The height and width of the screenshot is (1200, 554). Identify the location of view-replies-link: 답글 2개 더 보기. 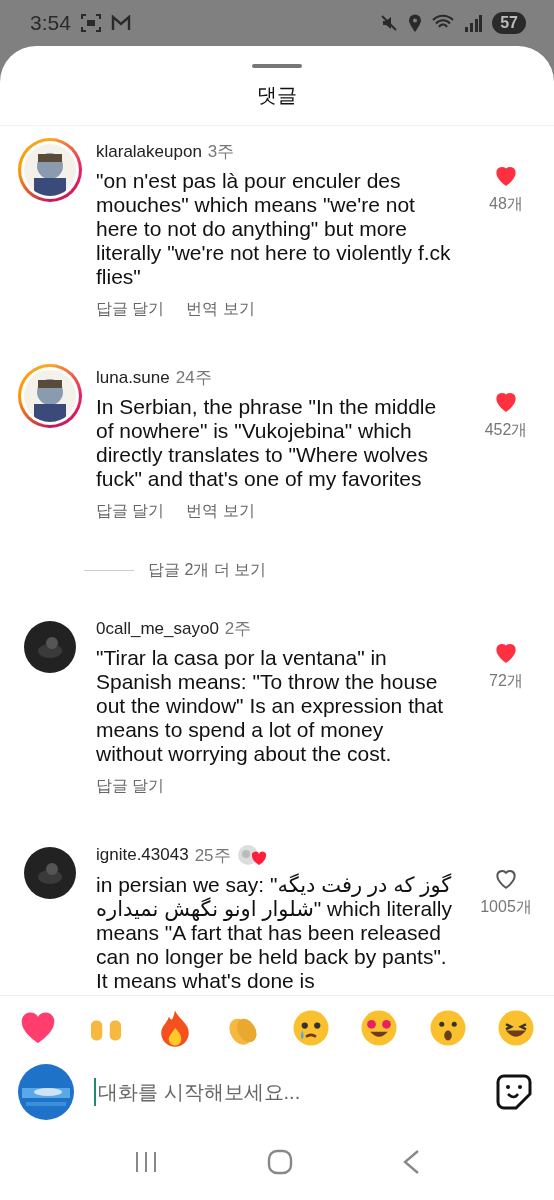
(207, 570).